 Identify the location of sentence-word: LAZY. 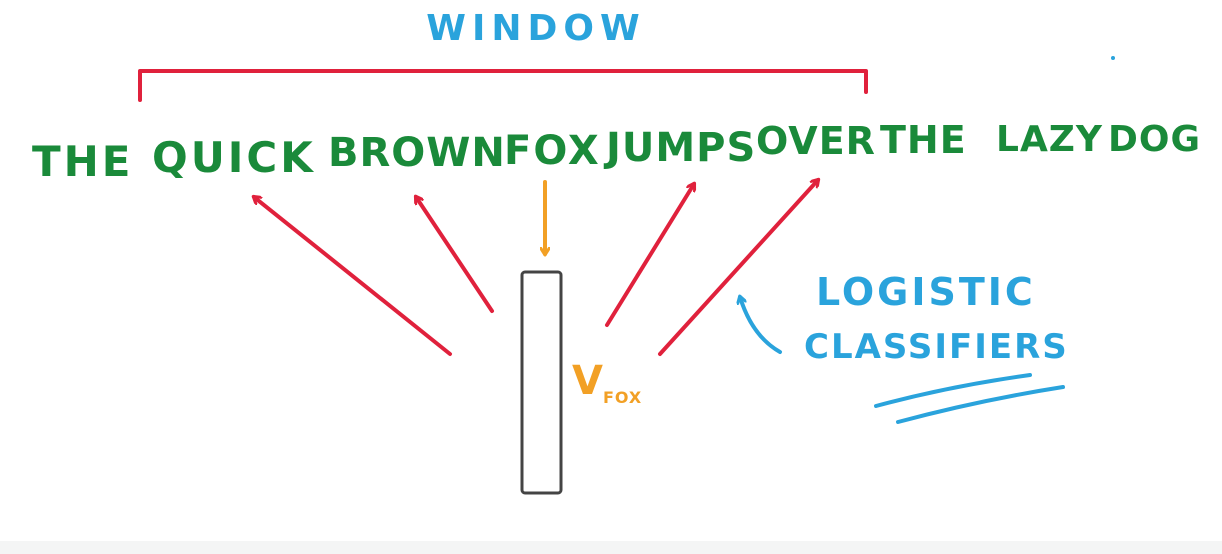
(1049, 139).